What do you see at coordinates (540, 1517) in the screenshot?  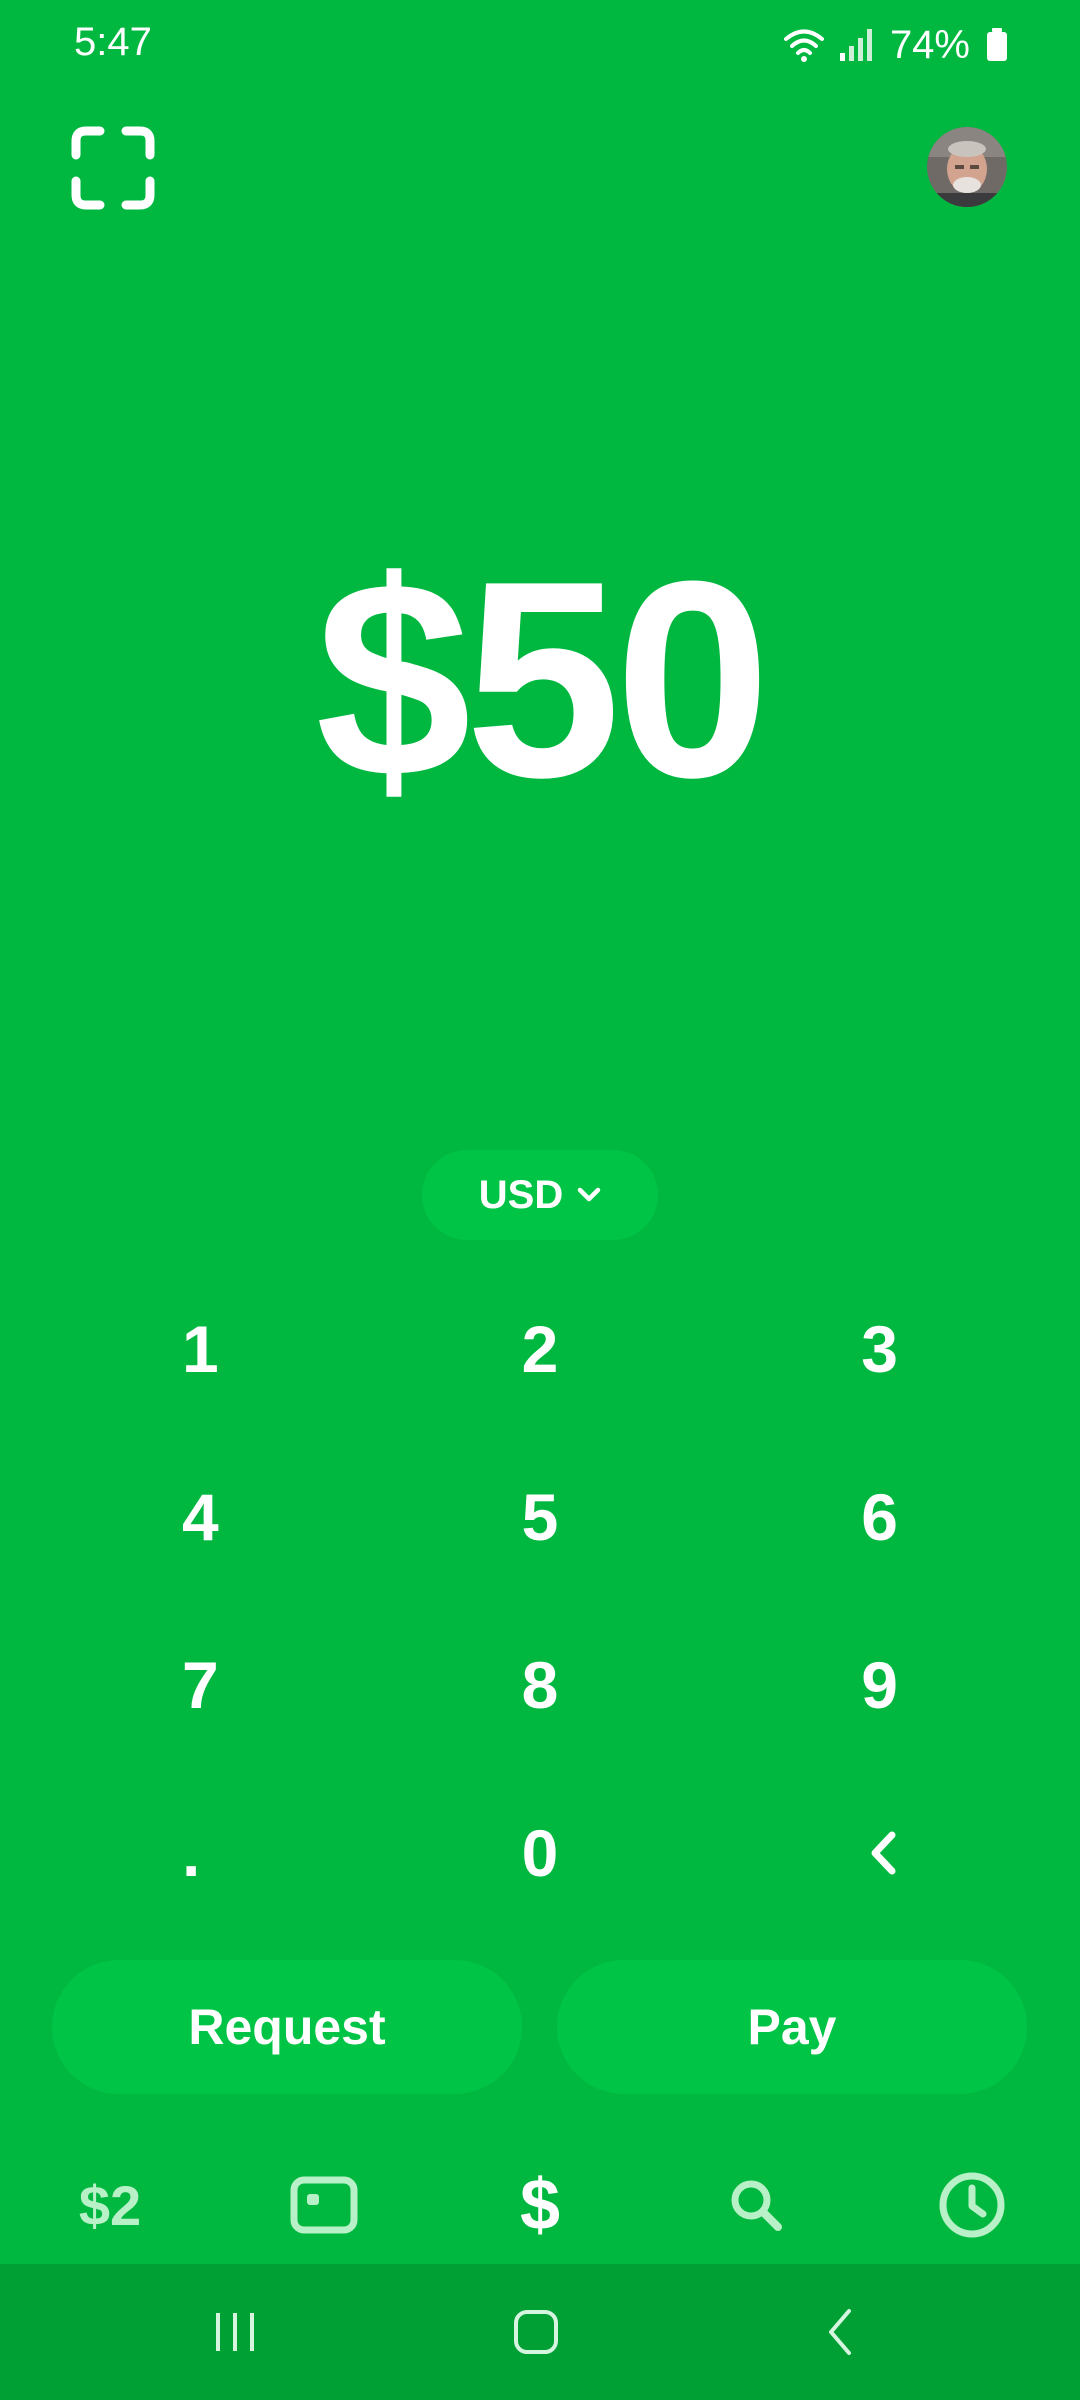 I see `key-5: 5` at bounding box center [540, 1517].